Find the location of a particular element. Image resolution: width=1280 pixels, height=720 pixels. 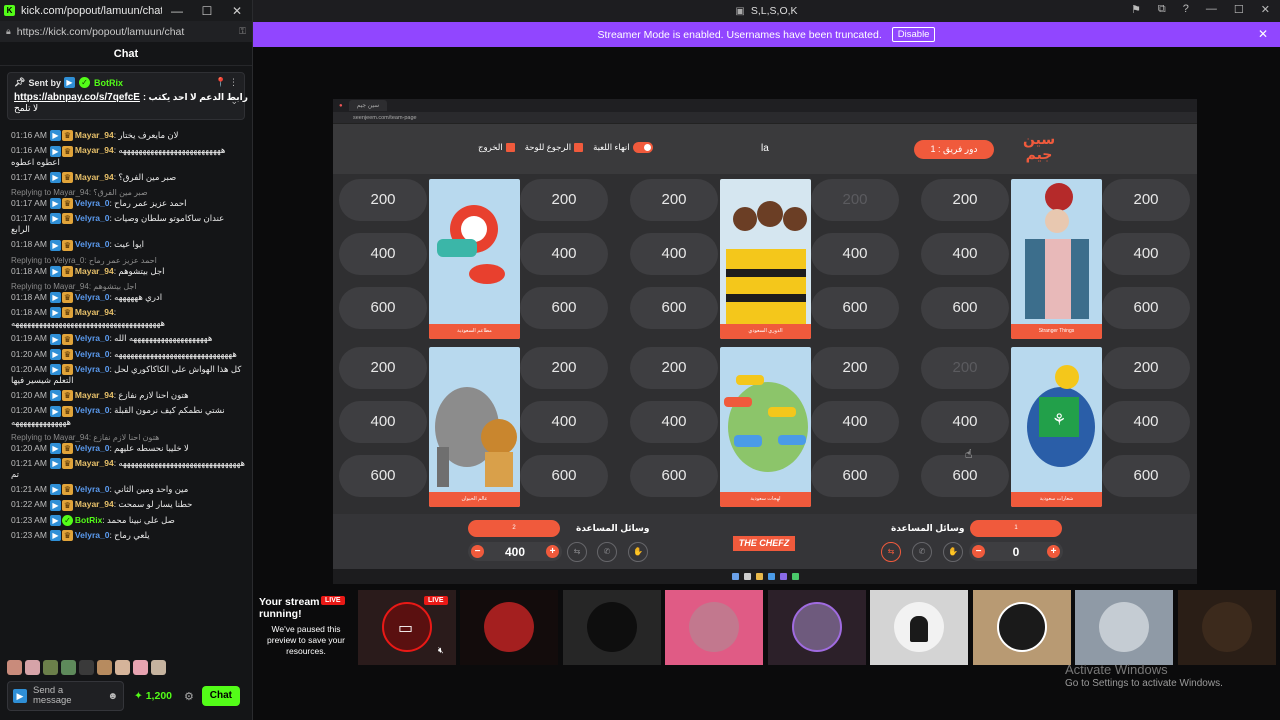

pin-options-icon: 📍 ⋮ is located at coordinates (226, 82).